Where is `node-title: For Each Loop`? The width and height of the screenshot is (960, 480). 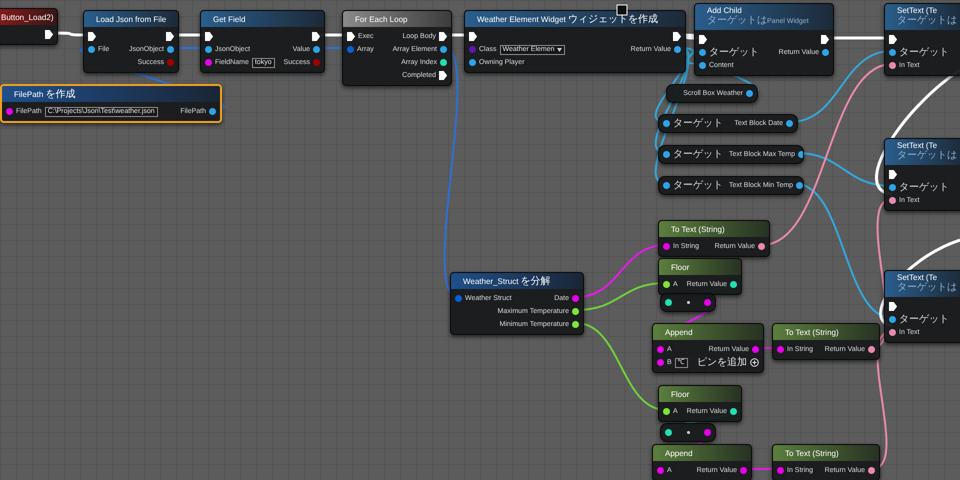 node-title: For Each Loop is located at coordinates (381, 19).